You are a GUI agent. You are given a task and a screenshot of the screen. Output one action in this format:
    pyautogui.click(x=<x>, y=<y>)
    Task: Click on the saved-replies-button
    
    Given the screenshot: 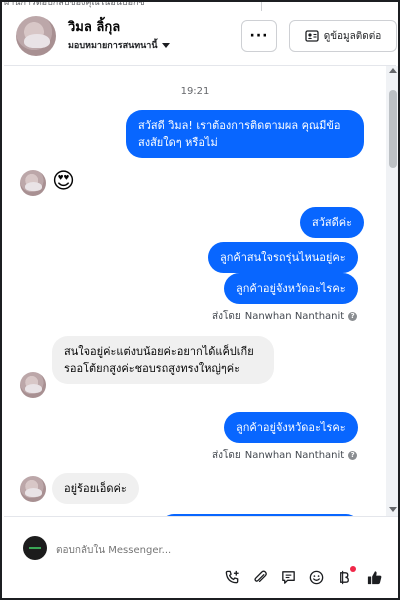 What is the action you would take?
    pyautogui.click(x=288, y=577)
    